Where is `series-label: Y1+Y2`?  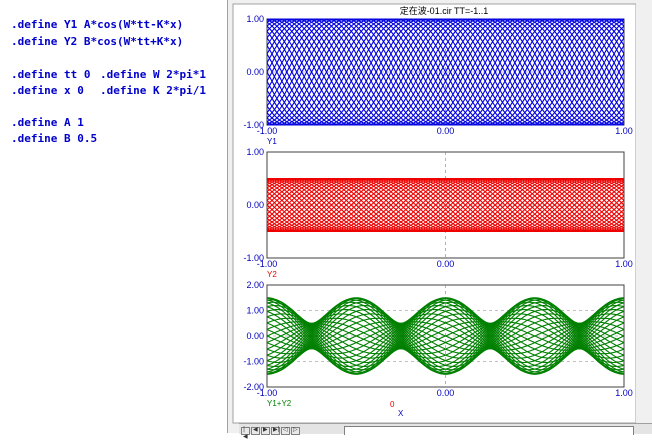 series-label: Y1+Y2 is located at coordinates (279, 403).